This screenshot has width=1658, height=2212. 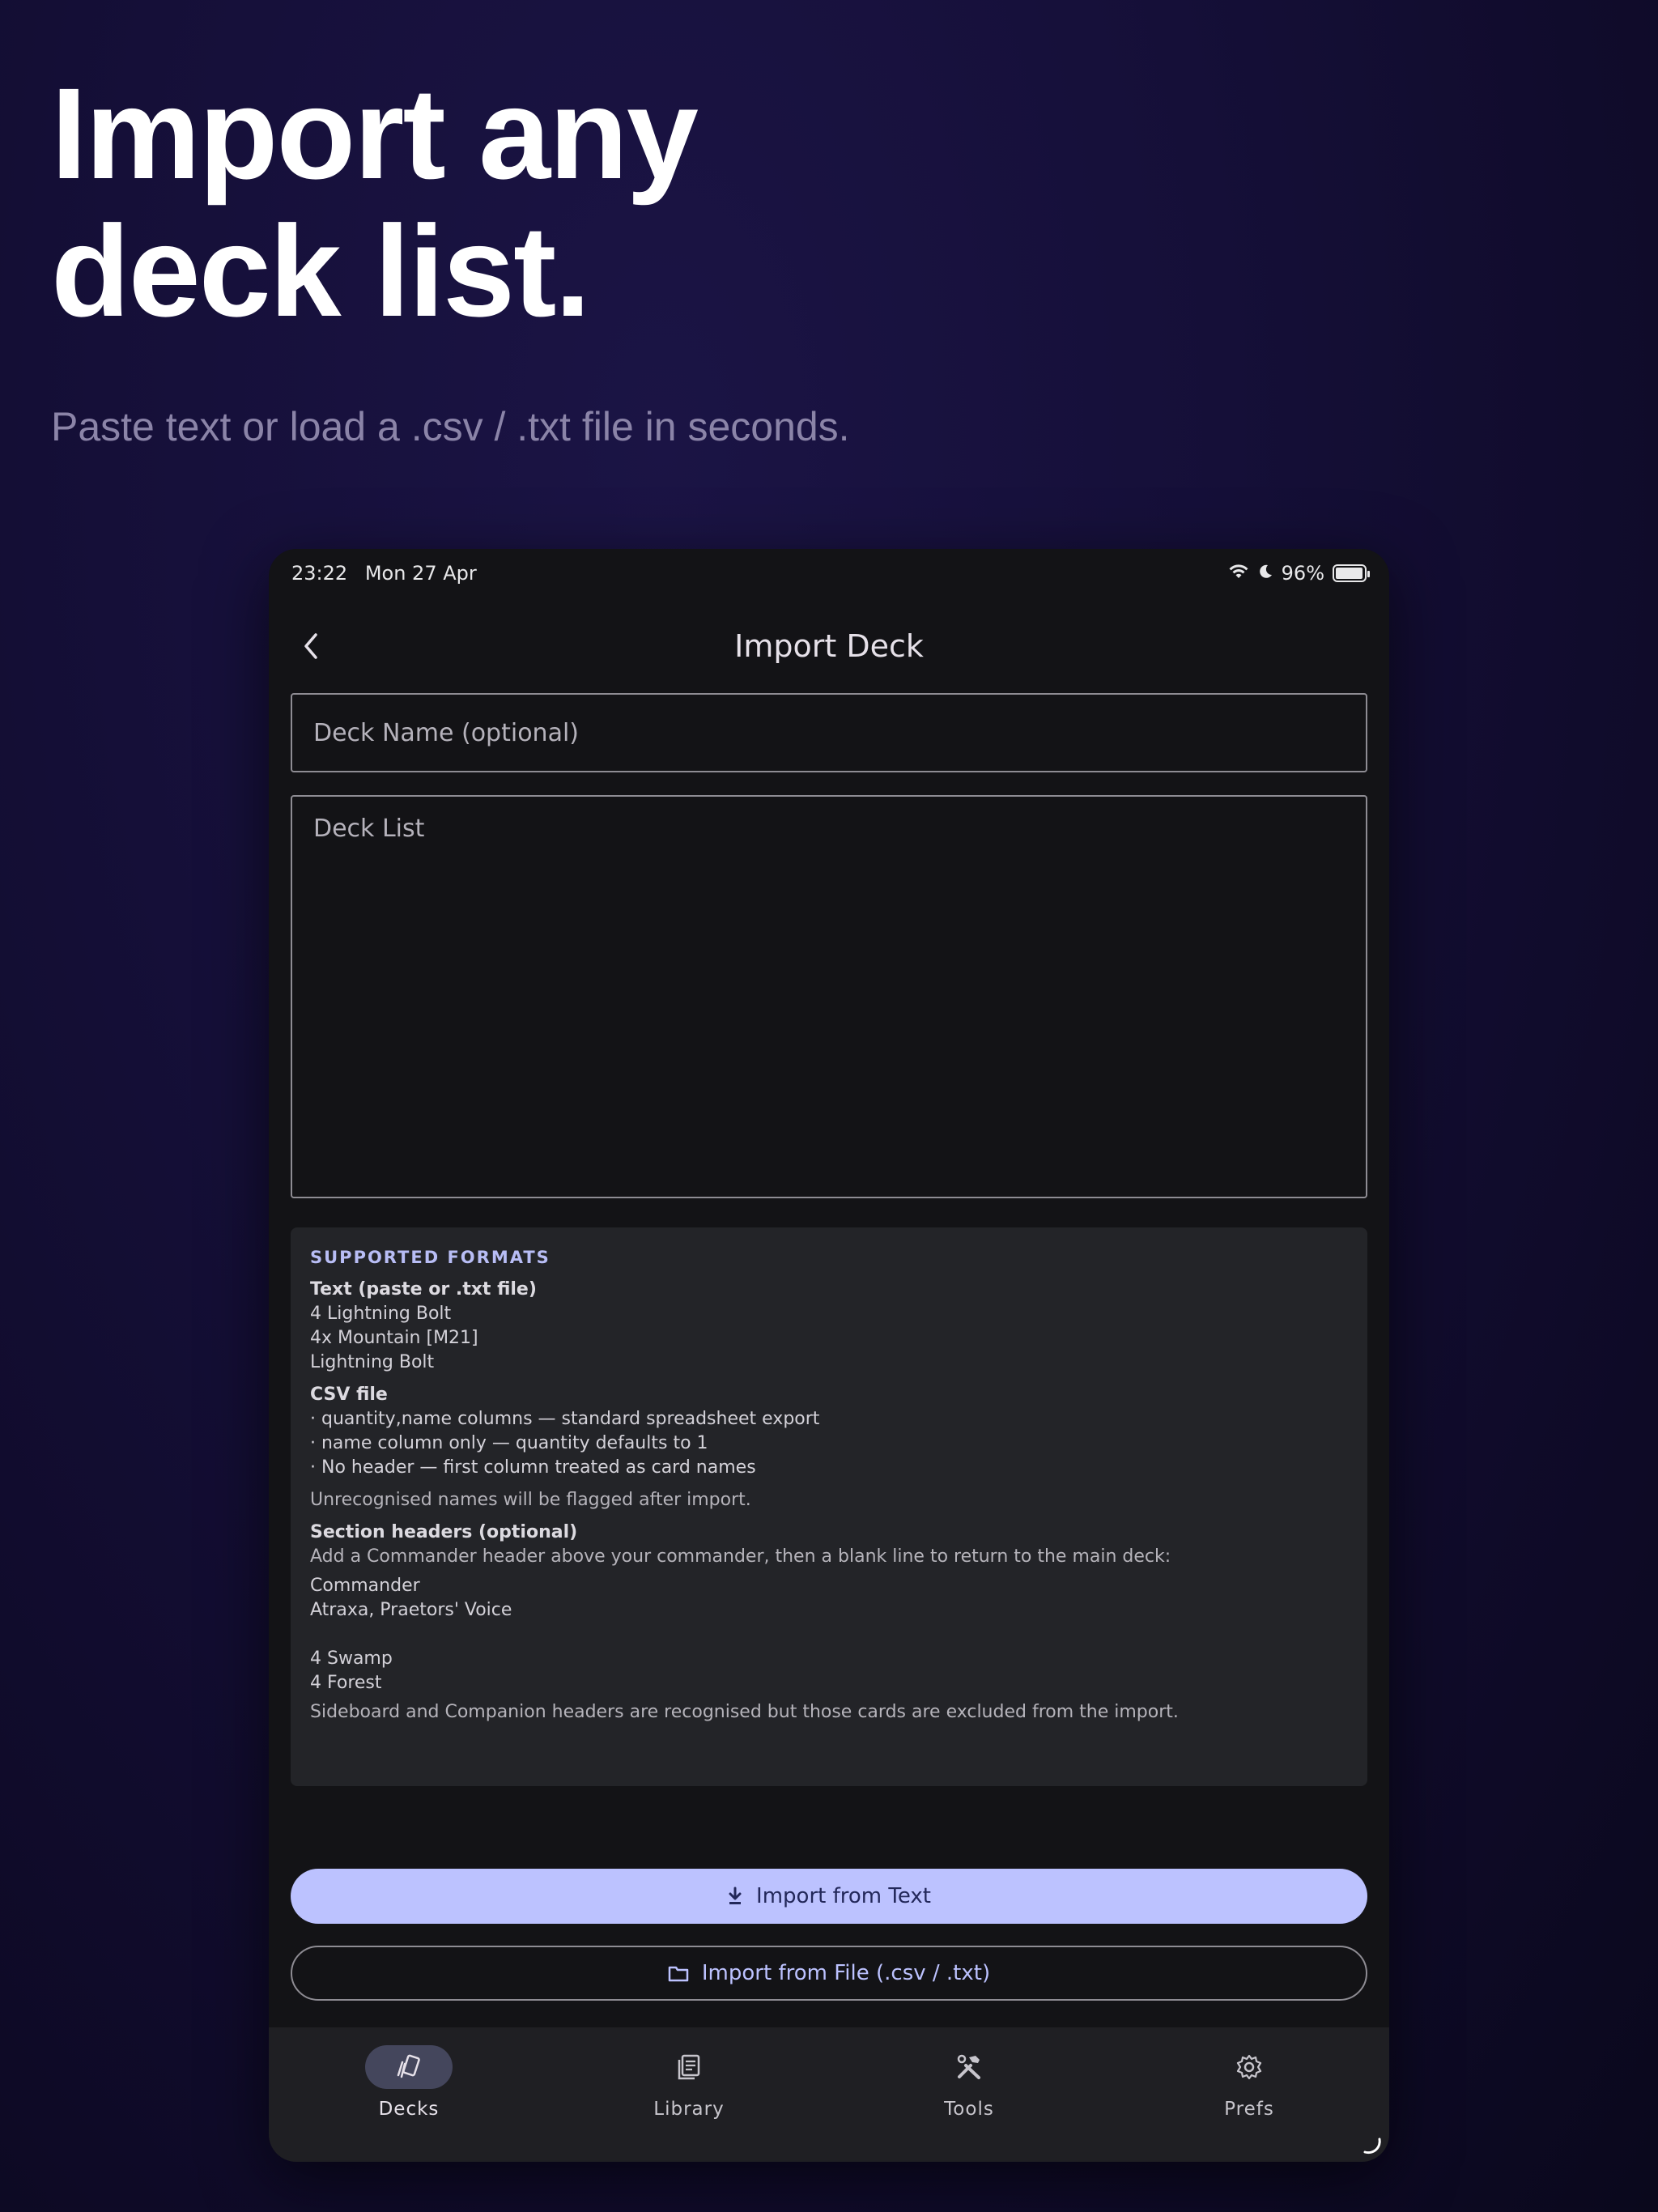 I want to click on cards-icon, so click(x=408, y=2066).